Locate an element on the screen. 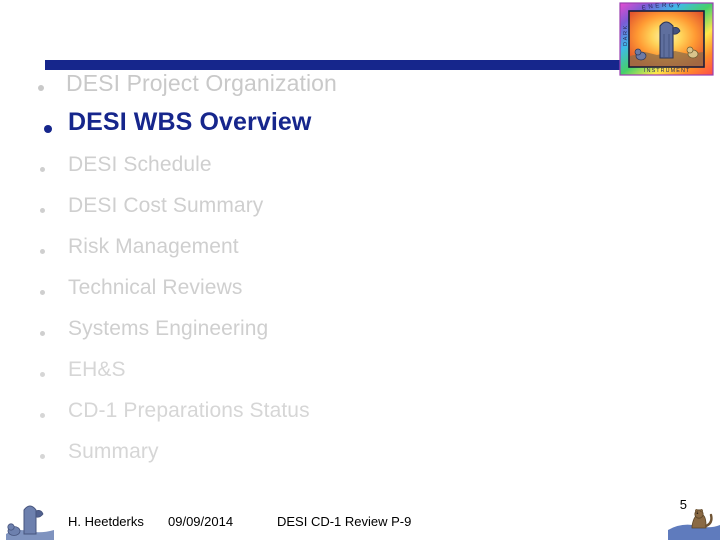 The width and height of the screenshot is (720, 540). outline-item-summary: Summary is located at coordinates (310, 459).